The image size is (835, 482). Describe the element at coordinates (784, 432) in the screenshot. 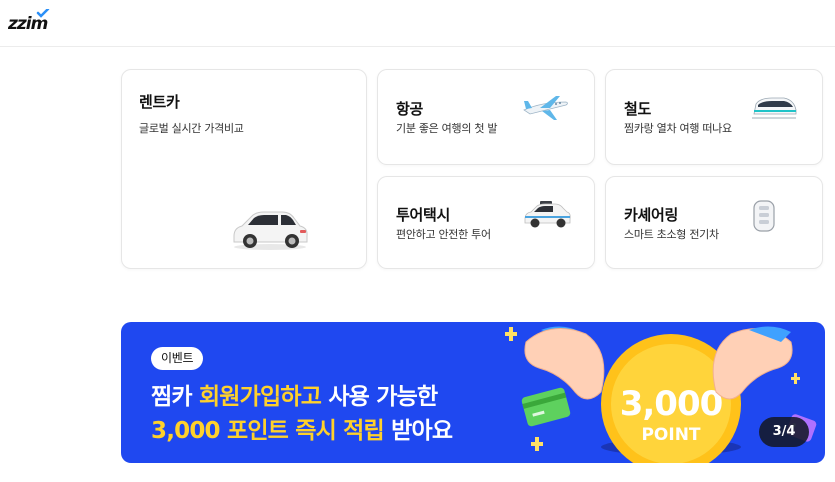

I see `banner-pager: 3/4` at that location.